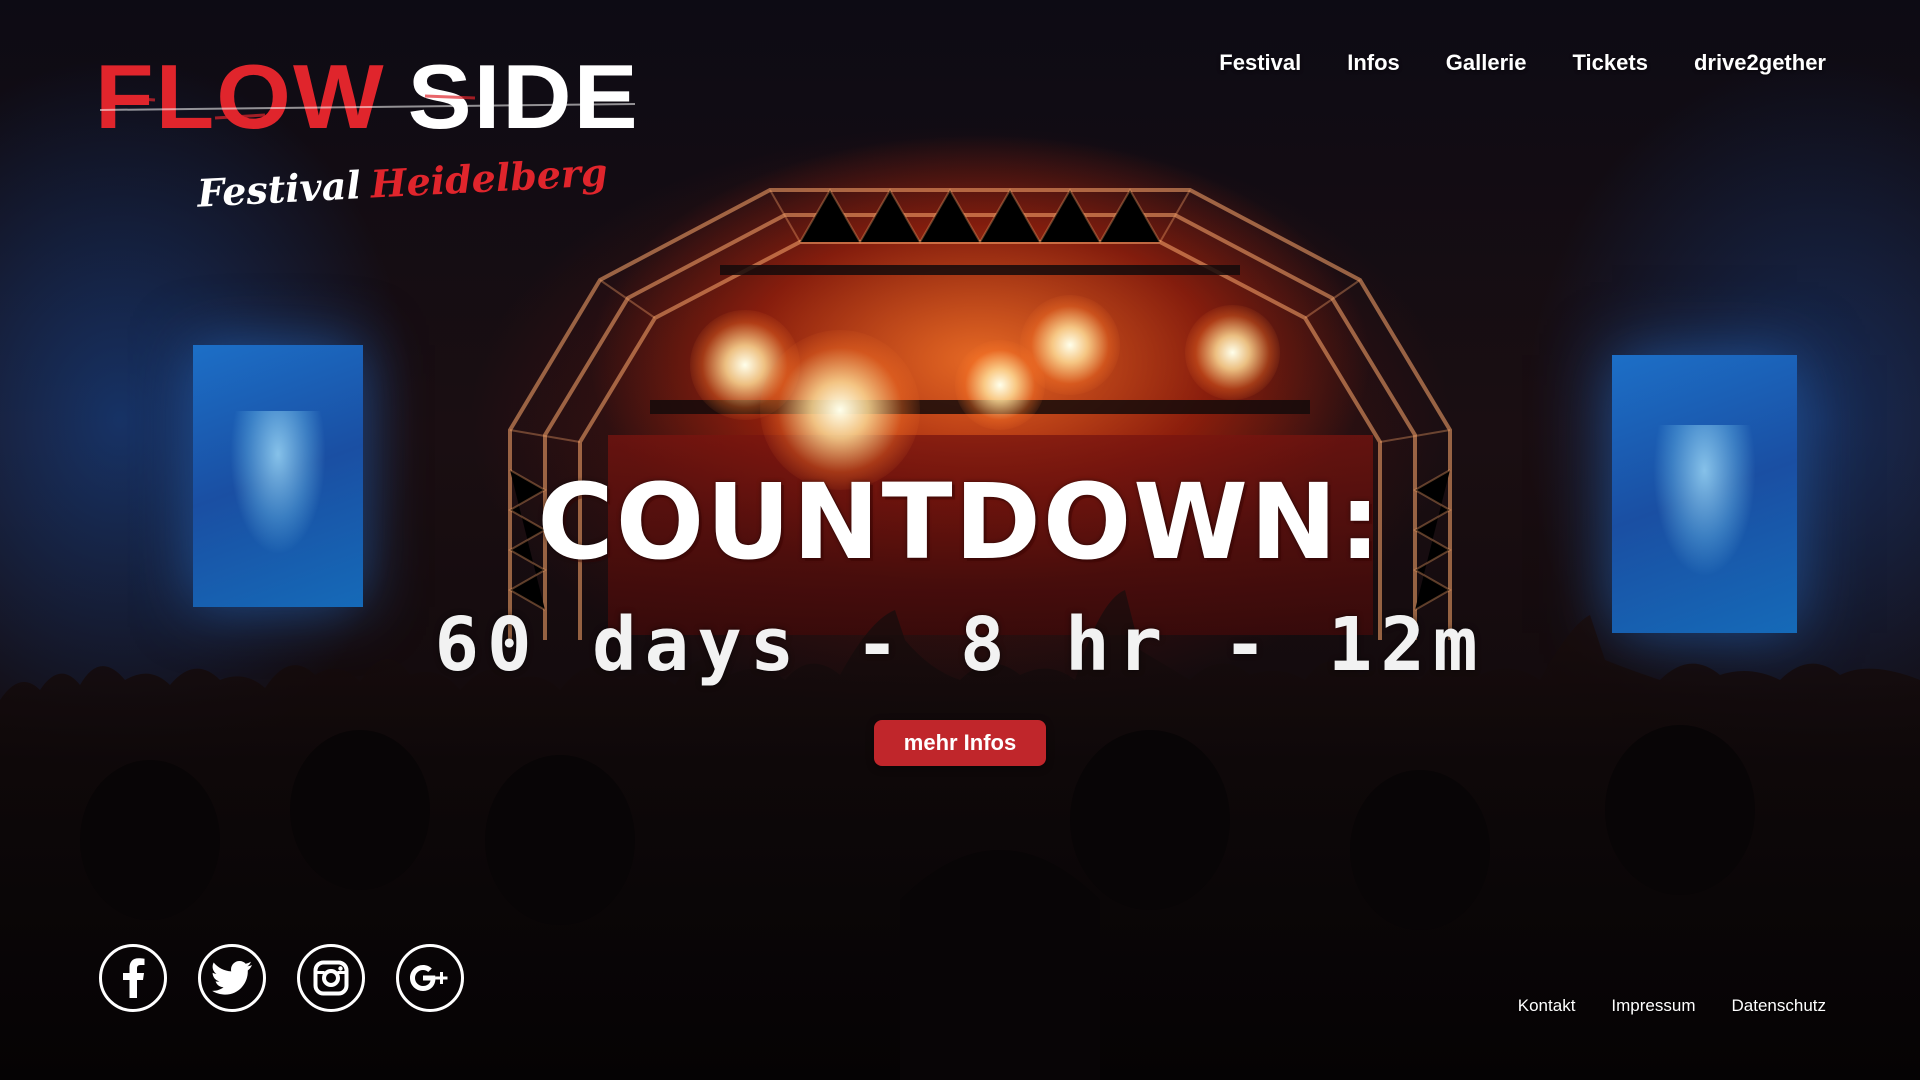  I want to click on google-plus-icon, so click(430, 978).